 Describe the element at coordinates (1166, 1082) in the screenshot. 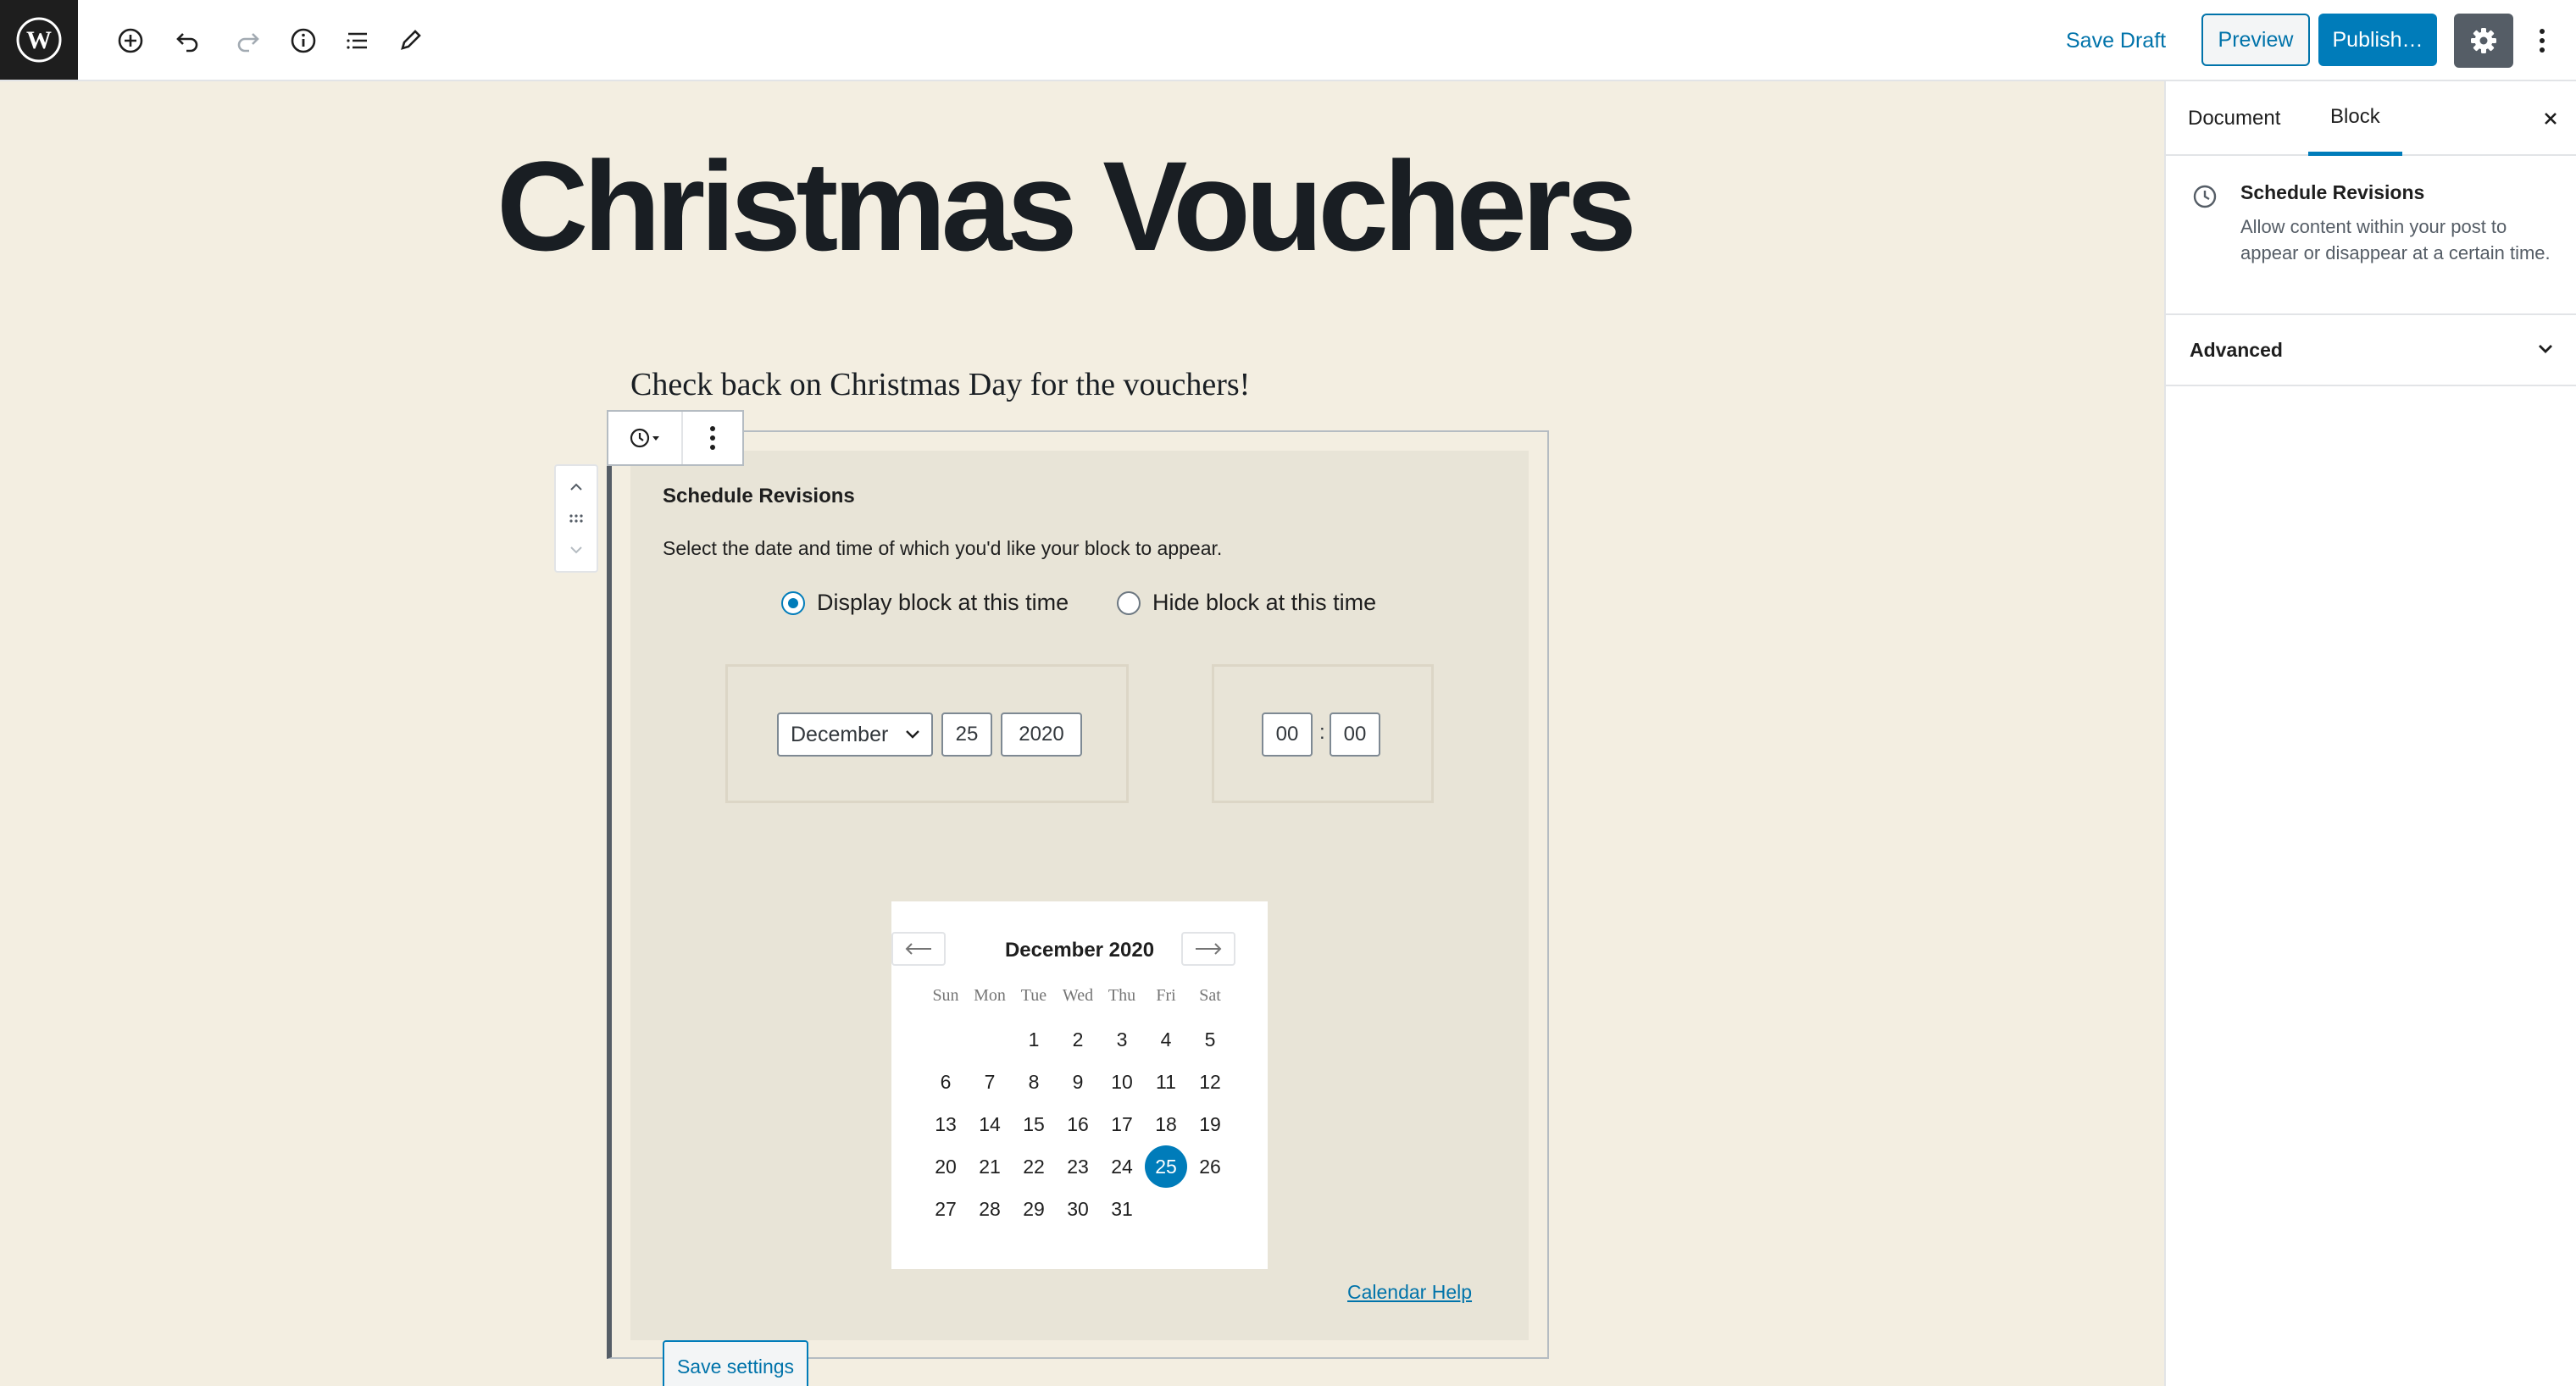

I see `calendar-day: 11` at that location.